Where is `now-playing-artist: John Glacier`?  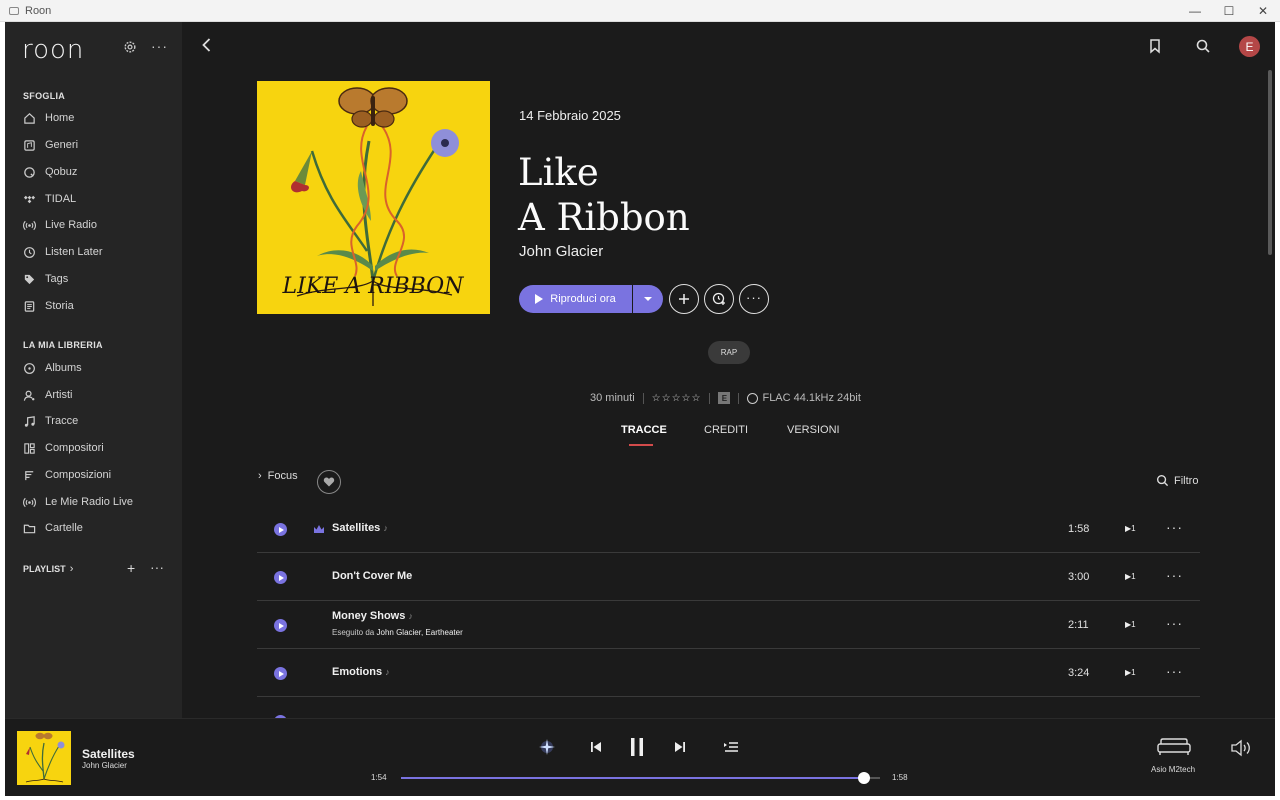 now-playing-artist: John Glacier is located at coordinates (104, 765).